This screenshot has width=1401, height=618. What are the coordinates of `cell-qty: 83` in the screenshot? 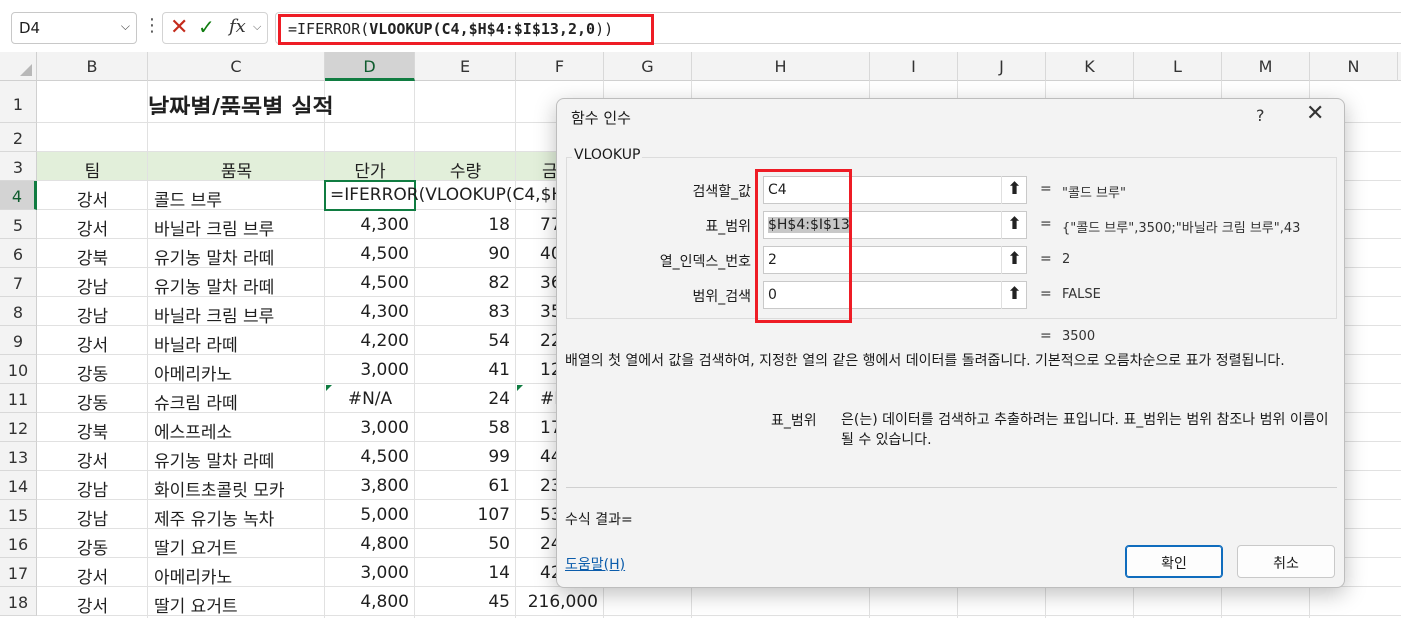 It's located at (465, 311).